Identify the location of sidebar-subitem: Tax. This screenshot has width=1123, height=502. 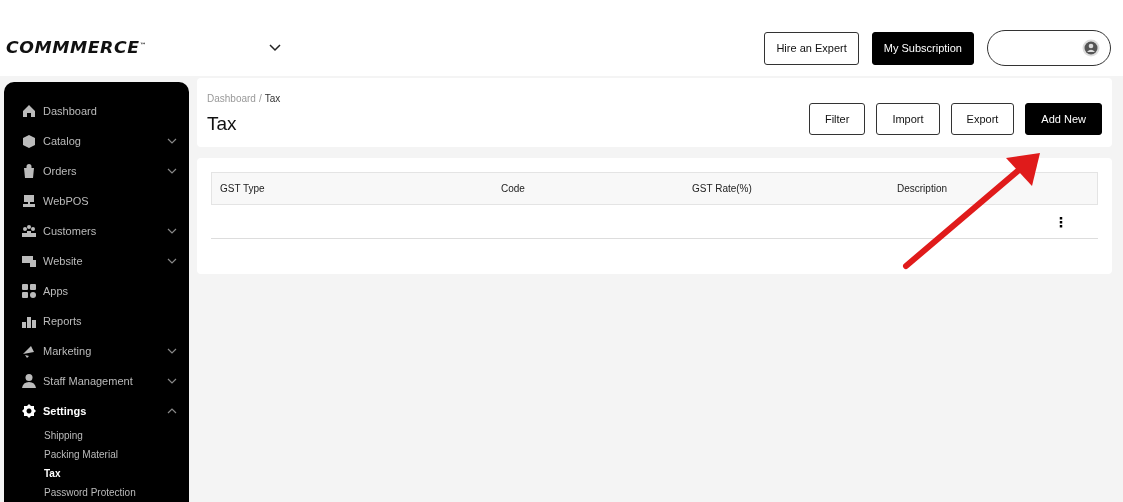
(96, 473).